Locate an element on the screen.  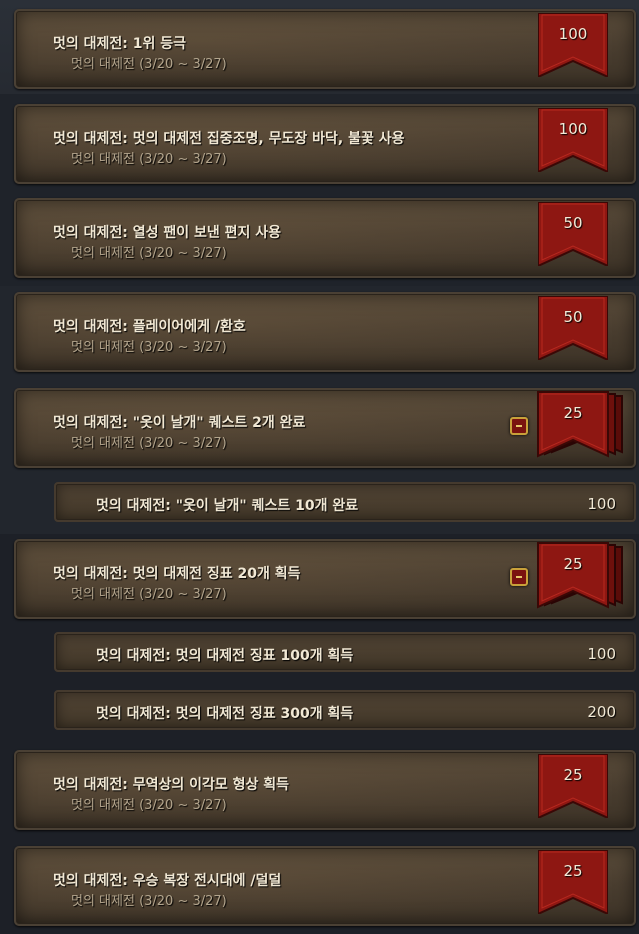
achievement-title: 멋의 대제전: 멋의 대제전 징표 20개 획득 is located at coordinates (177, 574).